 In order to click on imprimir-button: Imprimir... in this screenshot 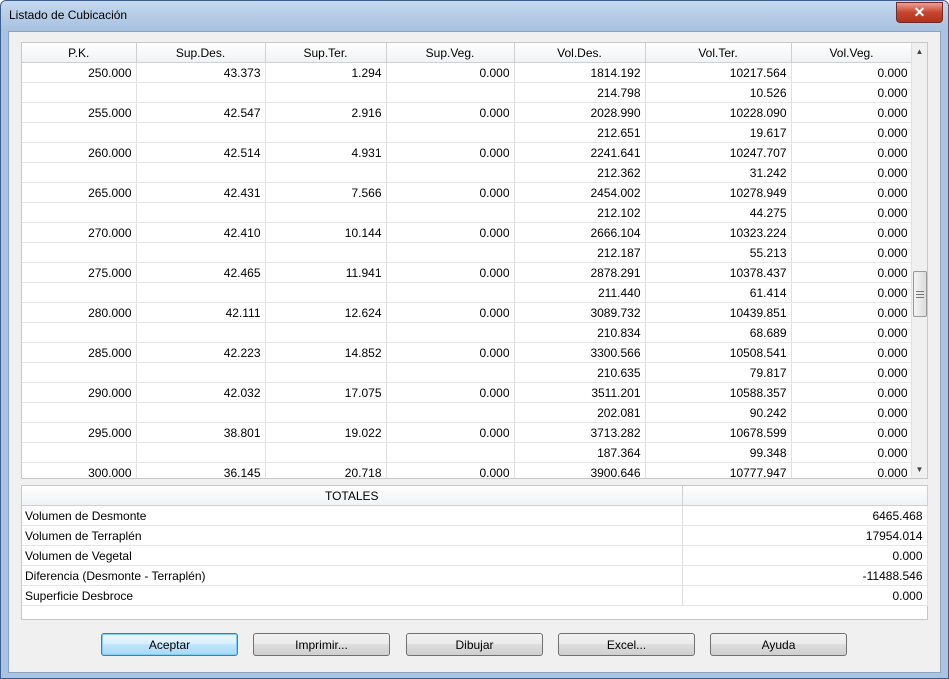, I will do `click(321, 644)`.